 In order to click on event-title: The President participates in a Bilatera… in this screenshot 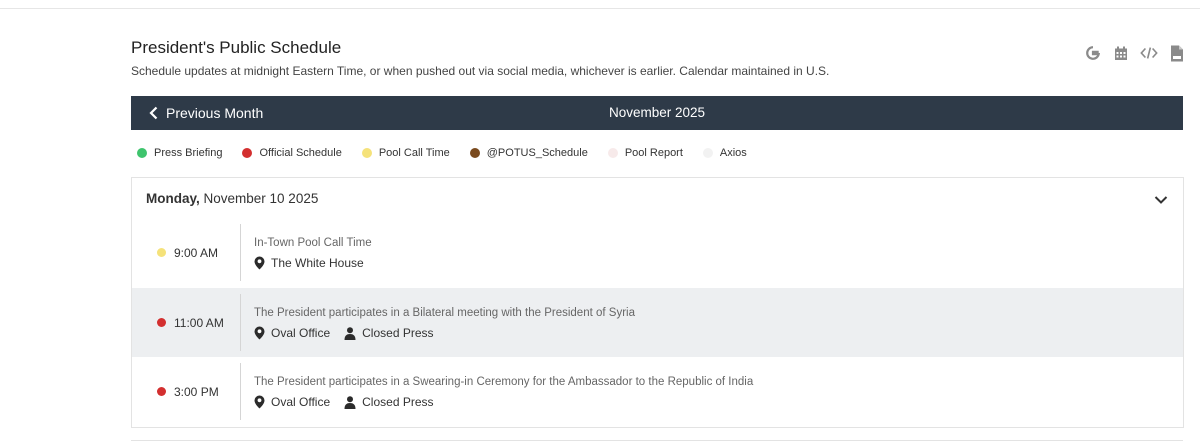, I will do `click(444, 313)`.